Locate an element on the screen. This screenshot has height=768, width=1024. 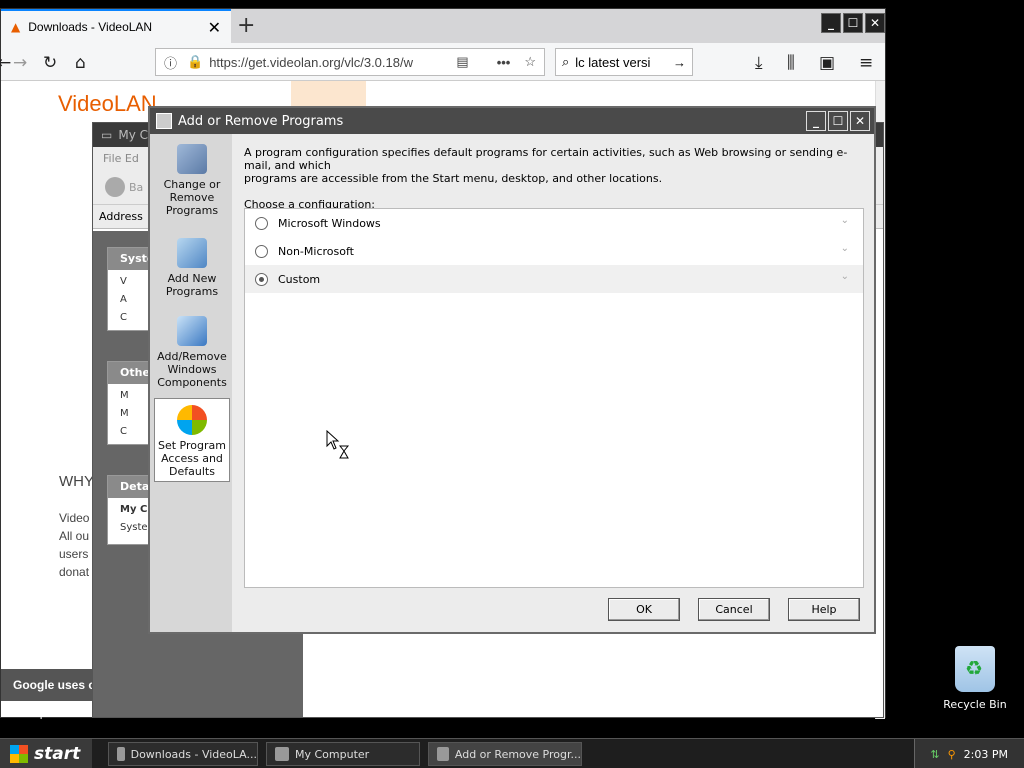
windows-components-icon is located at coordinates (192, 331).